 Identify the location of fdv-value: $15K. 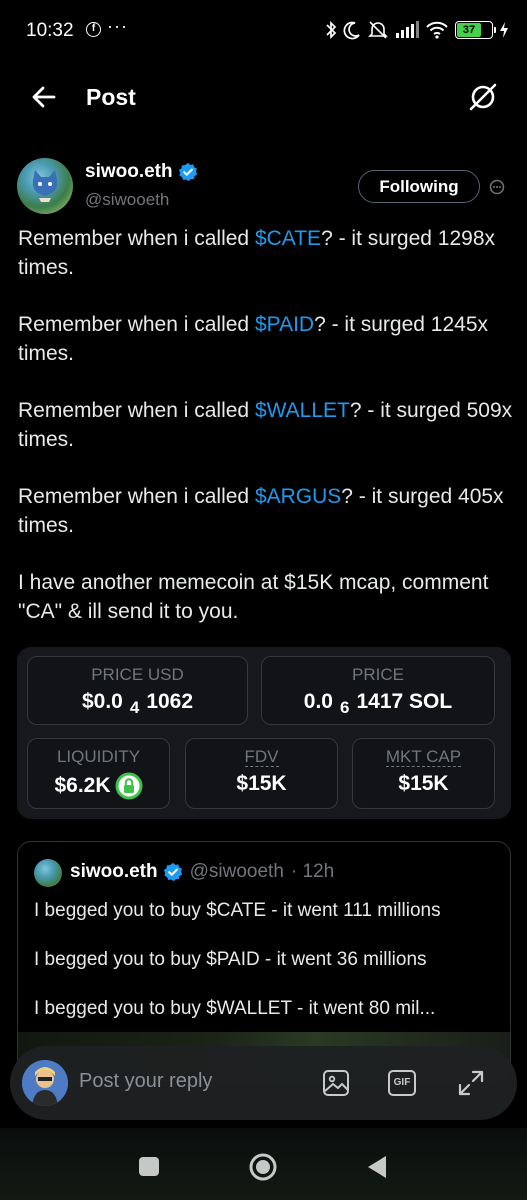
(261, 783).